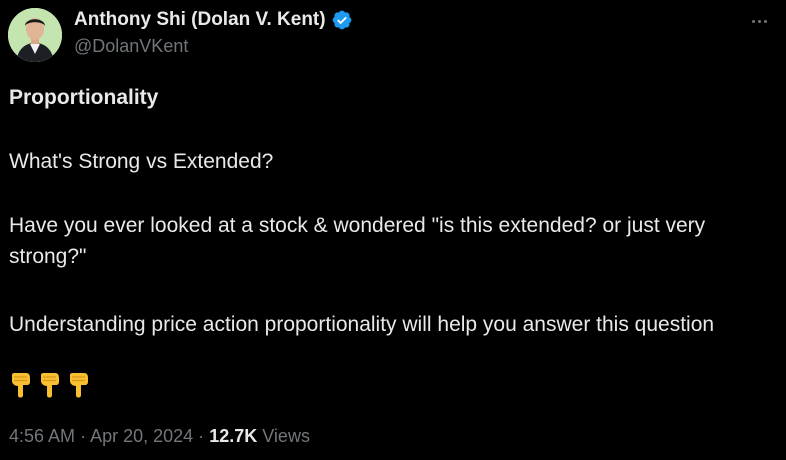  Describe the element at coordinates (131, 46) in the screenshot. I see `author-handle: @DolanVKent` at that location.